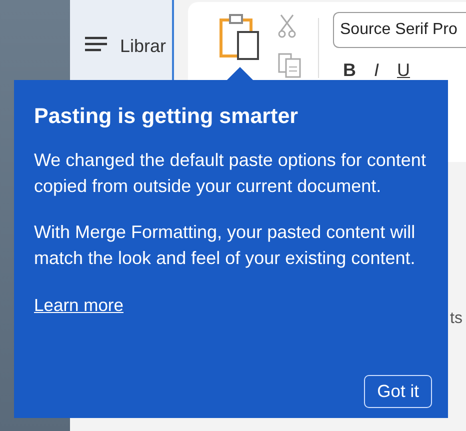  I want to click on font-field: Source Serif Pro, so click(399, 30).